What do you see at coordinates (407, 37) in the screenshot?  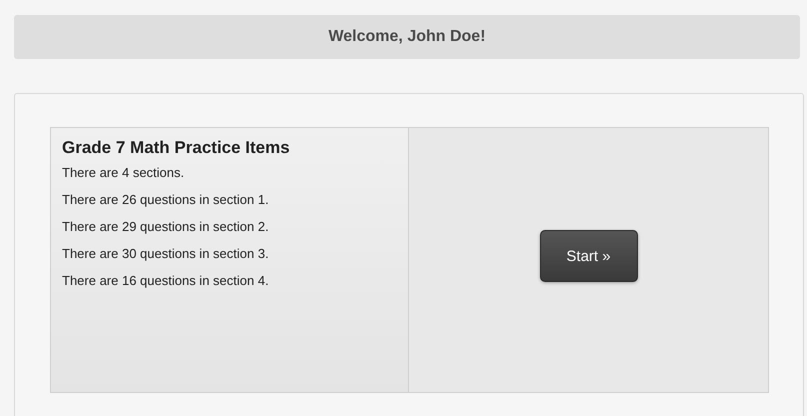 I see `welcome-title: Welcome, John Doe!` at bounding box center [407, 37].